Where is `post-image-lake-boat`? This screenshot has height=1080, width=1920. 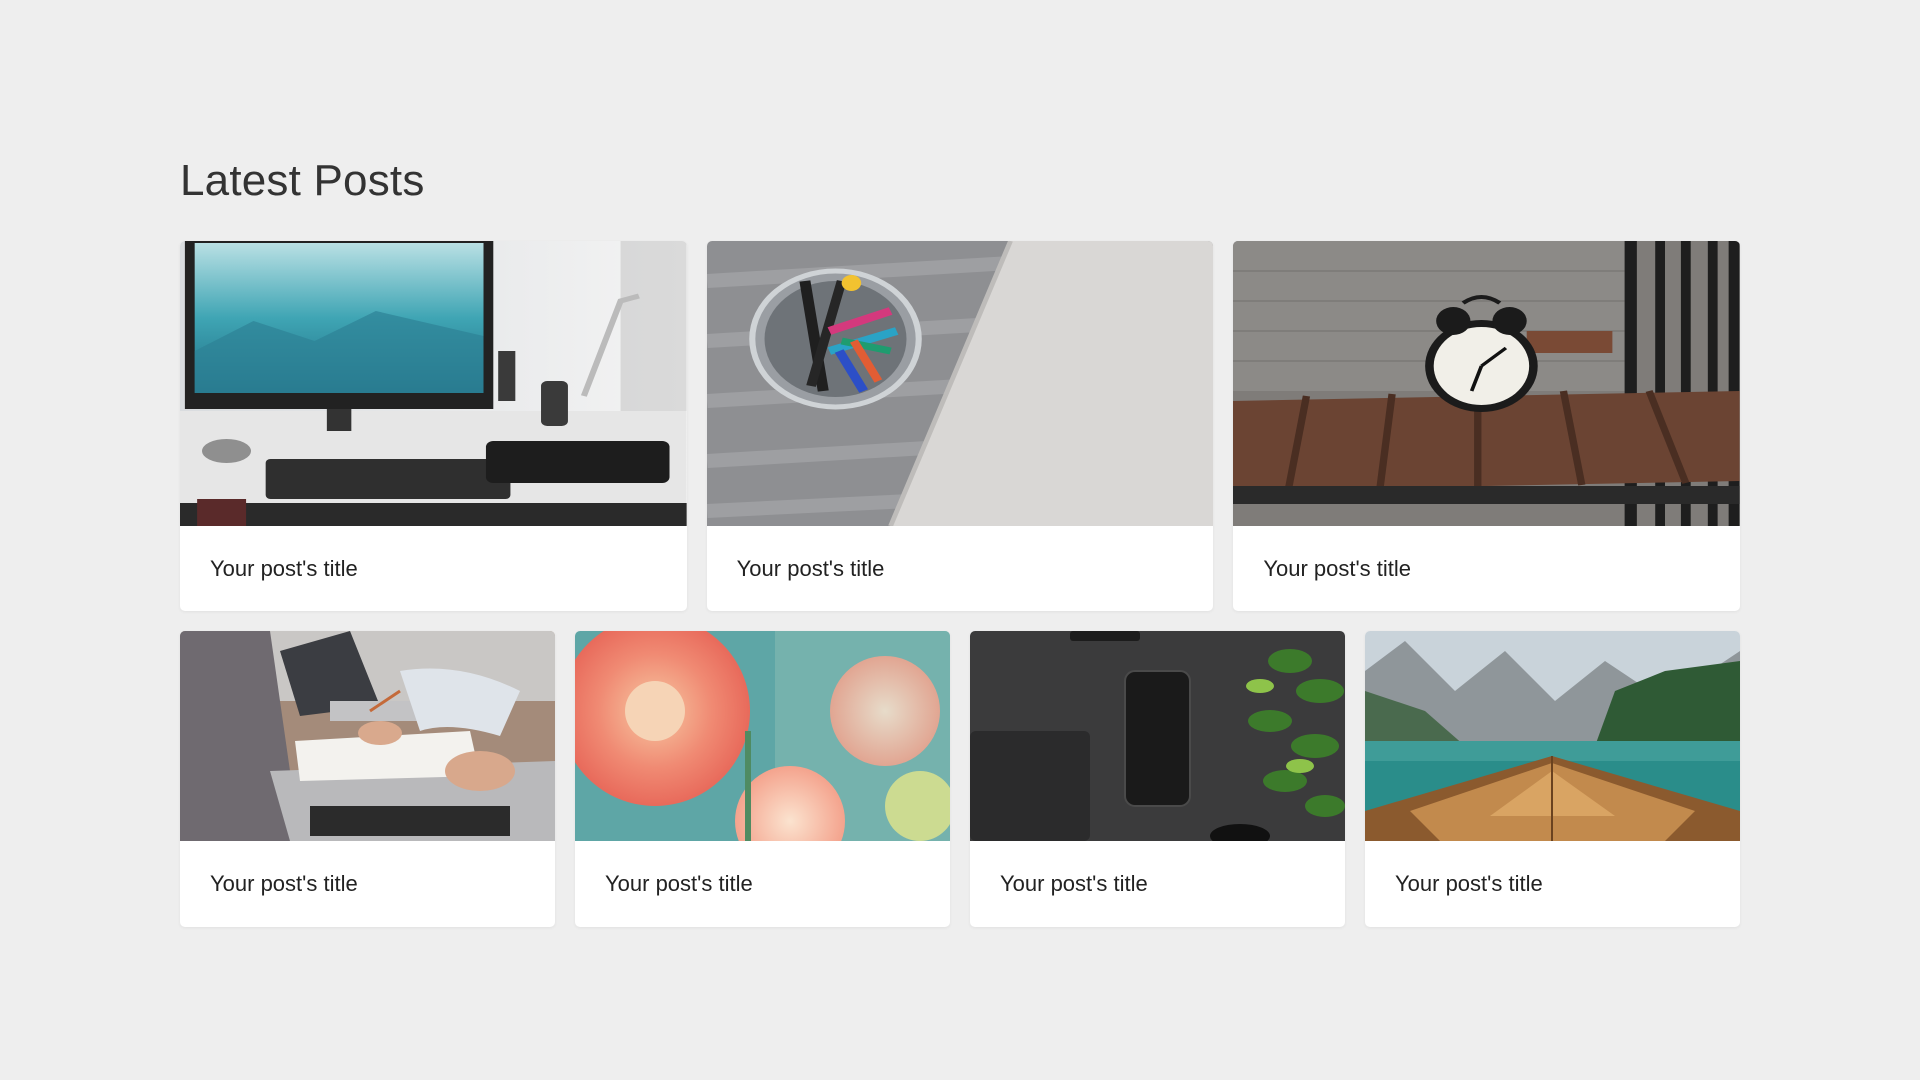
post-image-lake-boat is located at coordinates (1552, 736).